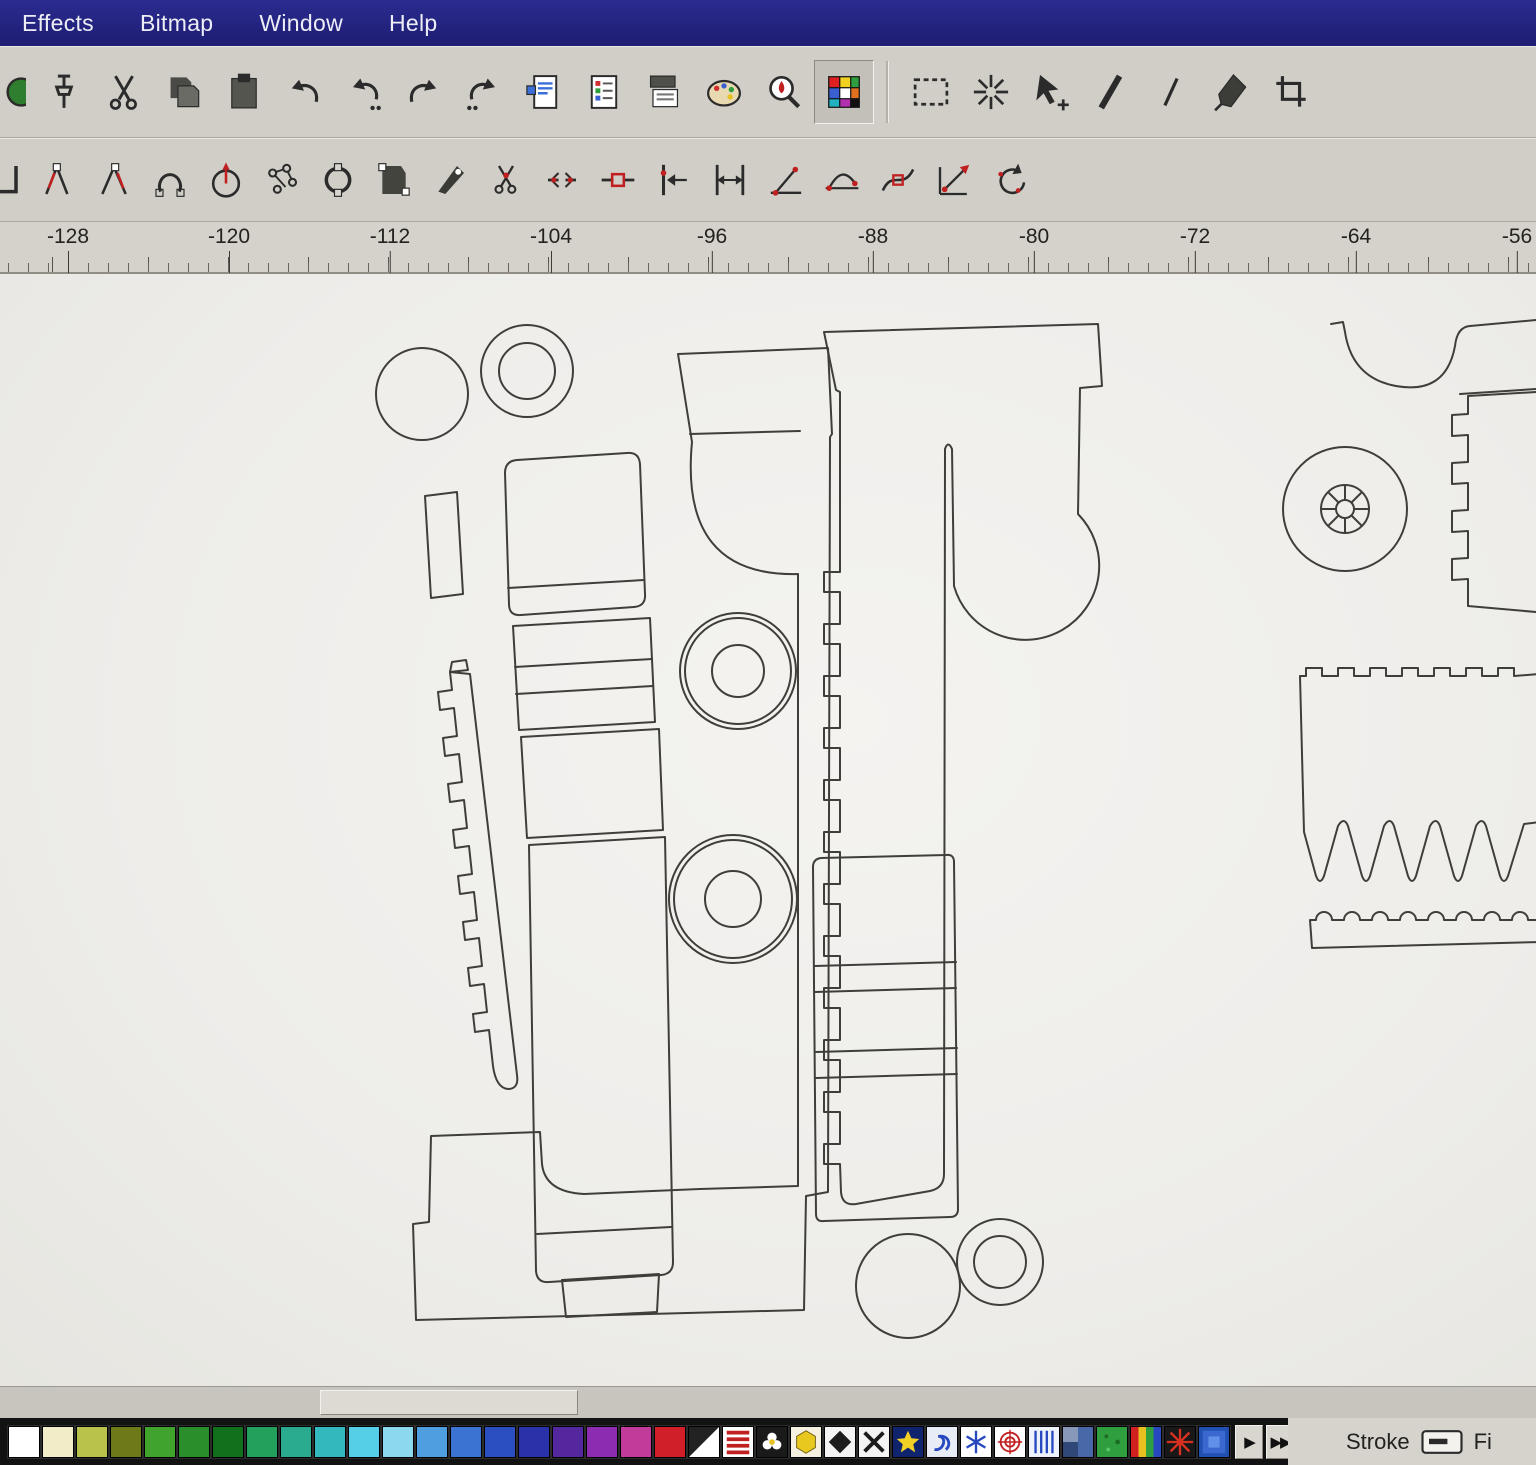 This screenshot has height=1465, width=1536. What do you see at coordinates (422, 394) in the screenshot?
I see `circle-small` at bounding box center [422, 394].